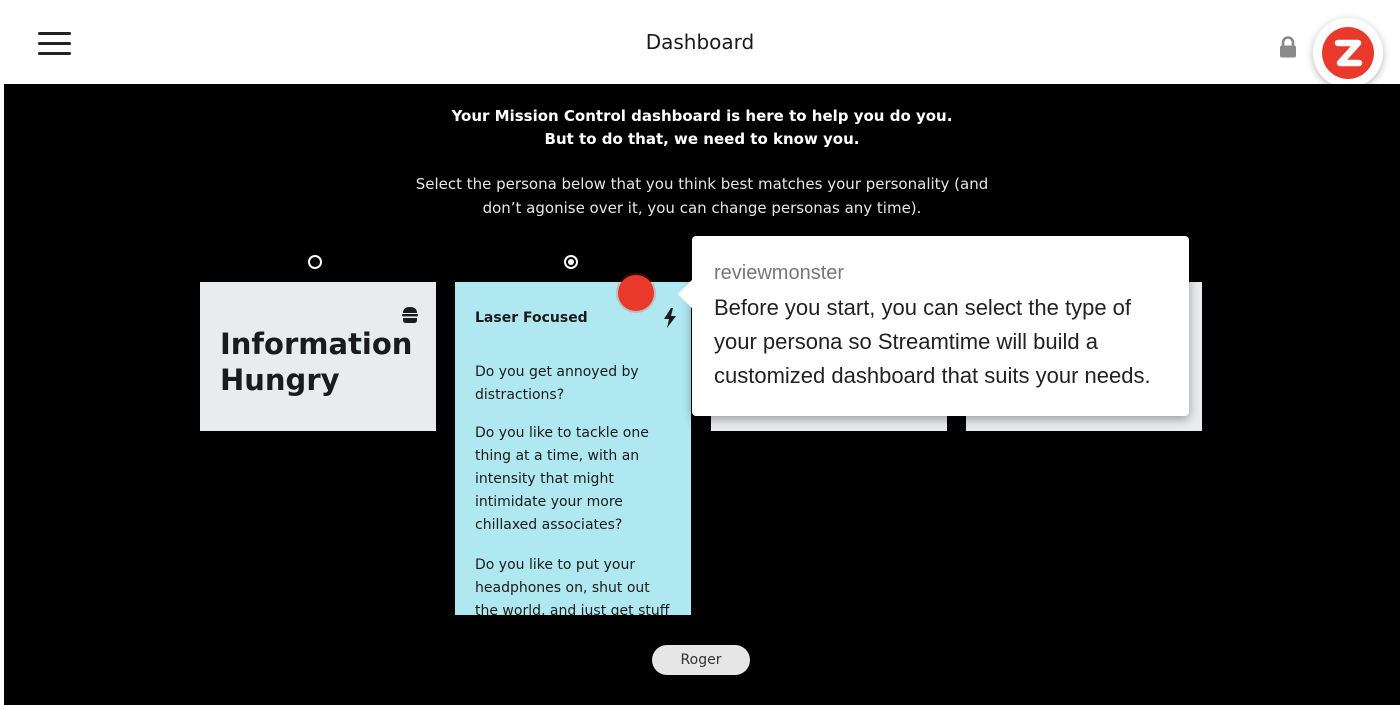  What do you see at coordinates (557, 383) in the screenshot?
I see `persona-question: Do you get annoyed by distractions?` at bounding box center [557, 383].